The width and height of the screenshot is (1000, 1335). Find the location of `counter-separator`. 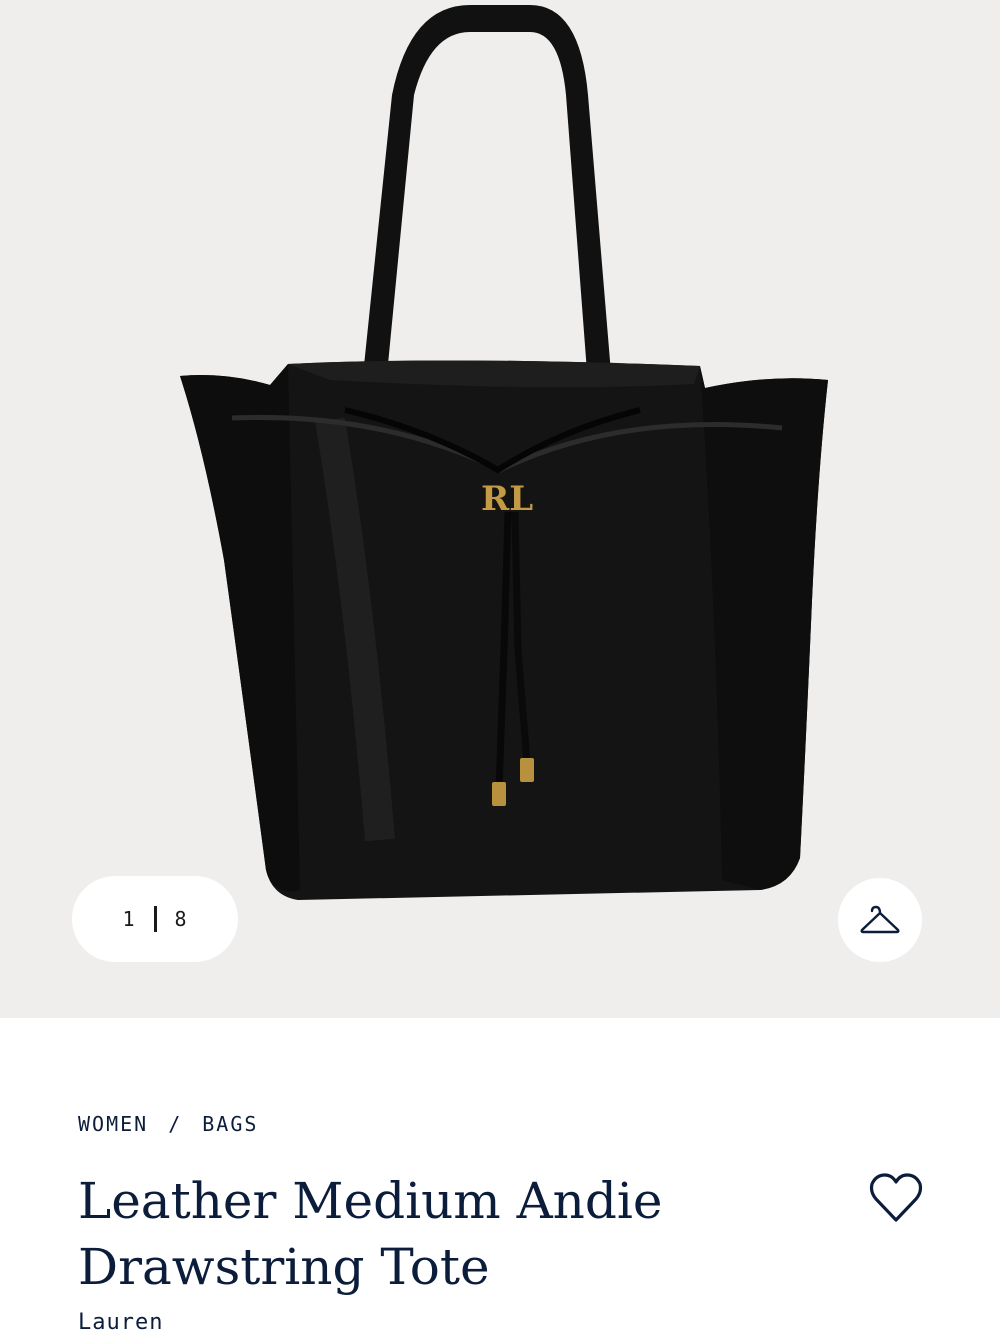

counter-separator is located at coordinates (155, 919).